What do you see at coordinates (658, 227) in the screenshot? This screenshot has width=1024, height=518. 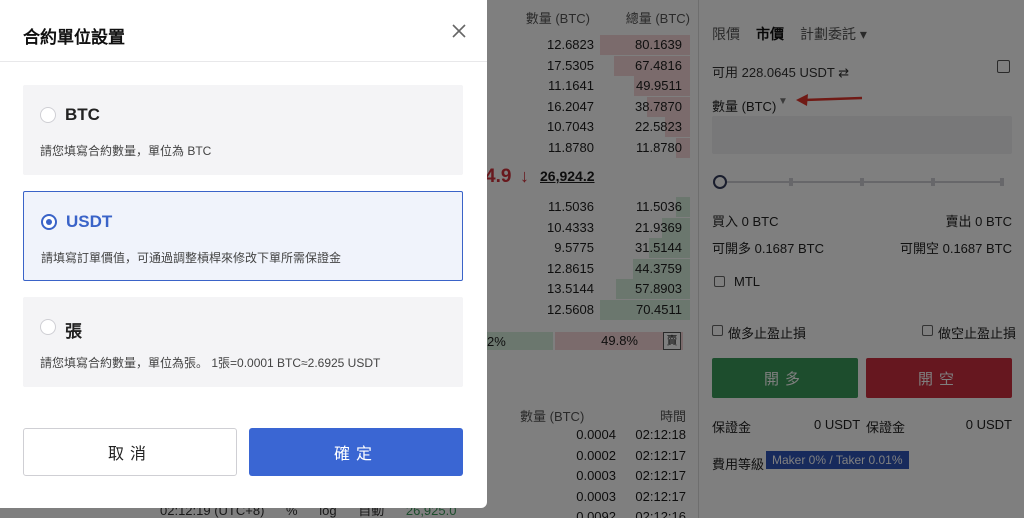 I see `orderbook-total: 21.9369` at bounding box center [658, 227].